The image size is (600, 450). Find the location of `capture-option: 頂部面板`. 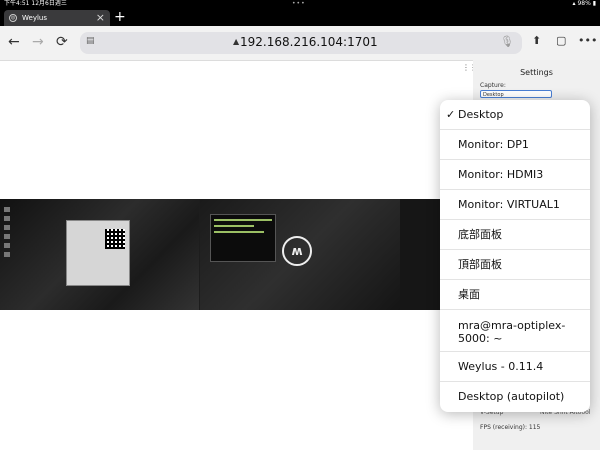

capture-option: 頂部面板 is located at coordinates (515, 265).